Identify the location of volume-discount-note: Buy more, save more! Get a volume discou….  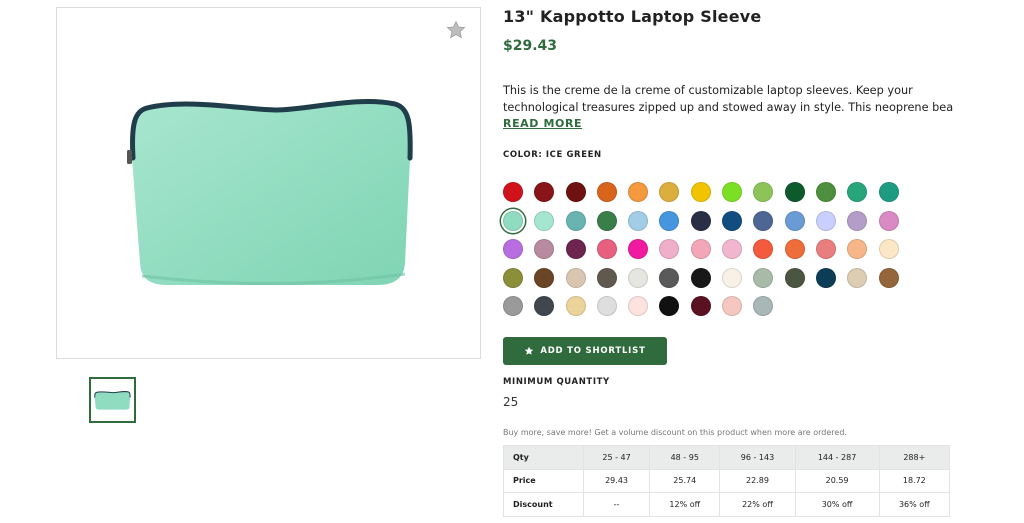
(675, 432).